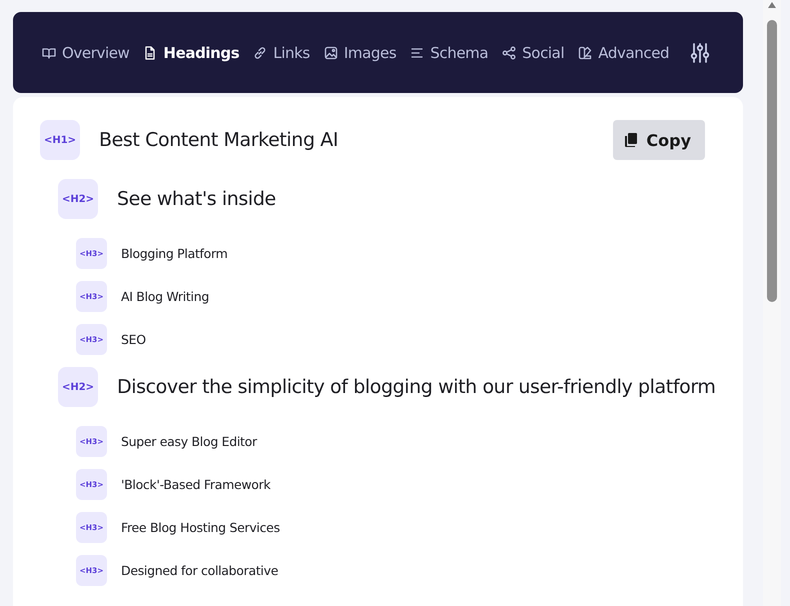  I want to click on scrollbar, so click(772, 303).